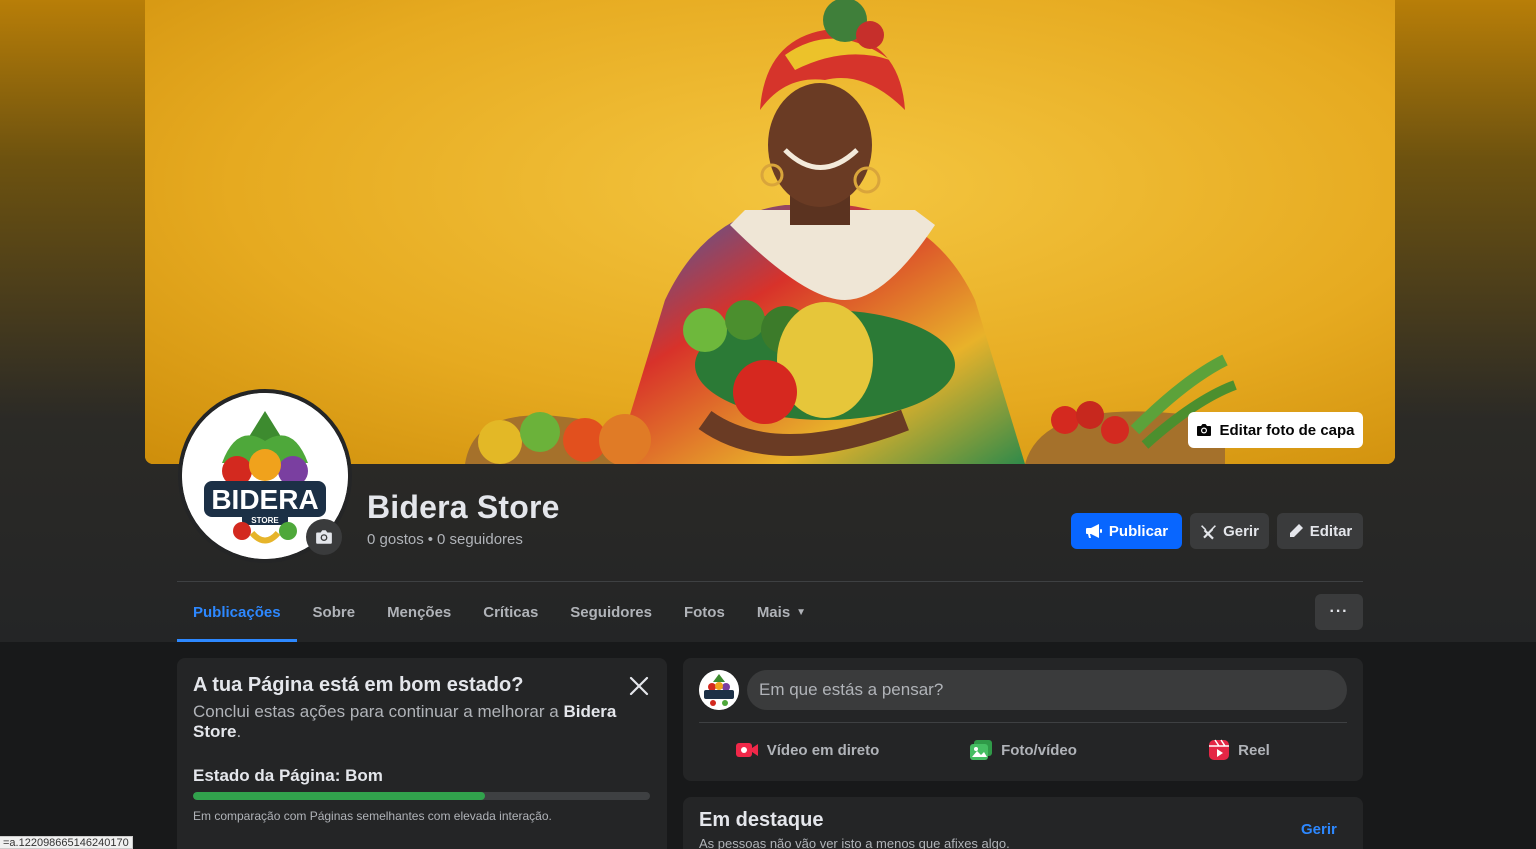 The width and height of the screenshot is (1536, 849). I want to click on tab-mencoes: Menções, so click(419, 612).